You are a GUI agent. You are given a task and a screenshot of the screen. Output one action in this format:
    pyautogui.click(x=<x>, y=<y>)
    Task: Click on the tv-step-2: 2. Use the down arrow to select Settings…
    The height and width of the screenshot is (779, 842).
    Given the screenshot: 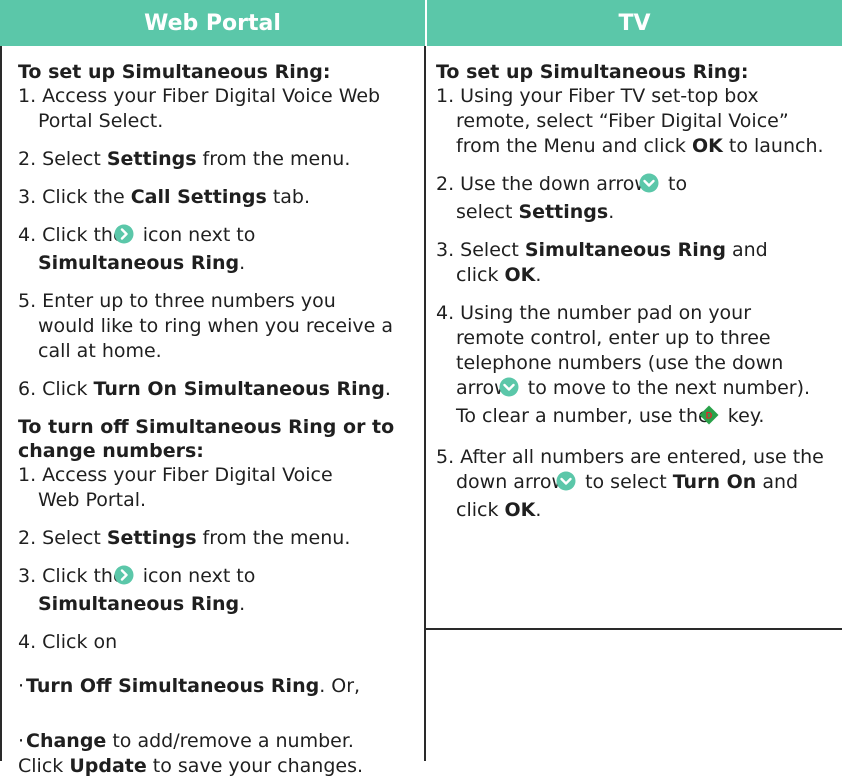 What is the action you would take?
    pyautogui.click(x=562, y=198)
    